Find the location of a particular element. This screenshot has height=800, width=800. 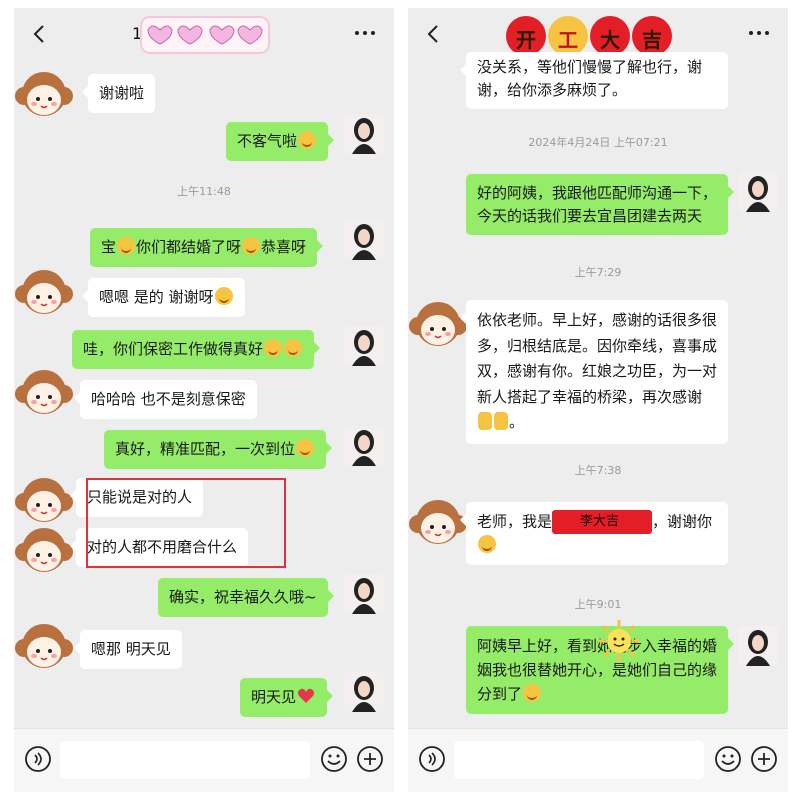

hearts-sticker is located at coordinates (205, 35).